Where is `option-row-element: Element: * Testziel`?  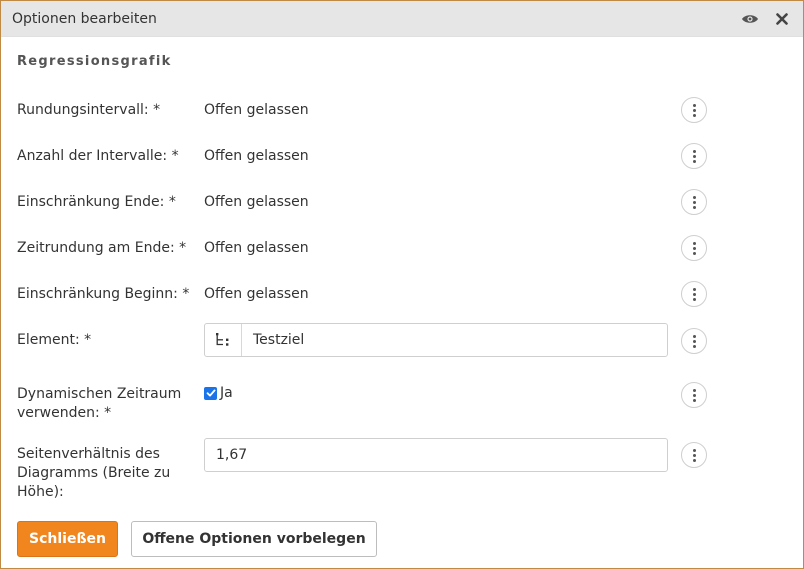
option-row-element: Element: * Testziel is located at coordinates (367, 341).